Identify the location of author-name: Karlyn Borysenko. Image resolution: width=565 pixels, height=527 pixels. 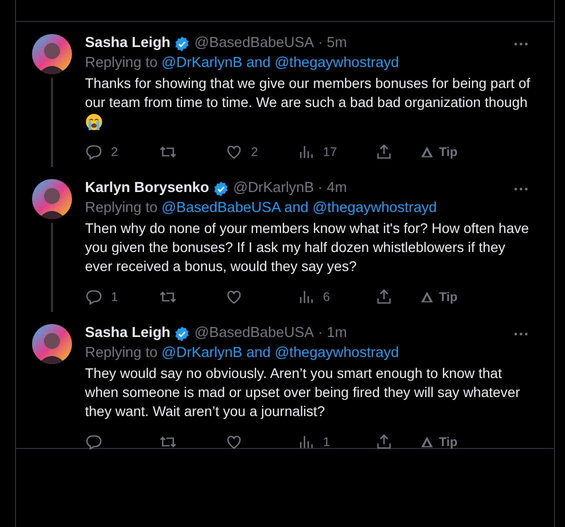
(147, 188).